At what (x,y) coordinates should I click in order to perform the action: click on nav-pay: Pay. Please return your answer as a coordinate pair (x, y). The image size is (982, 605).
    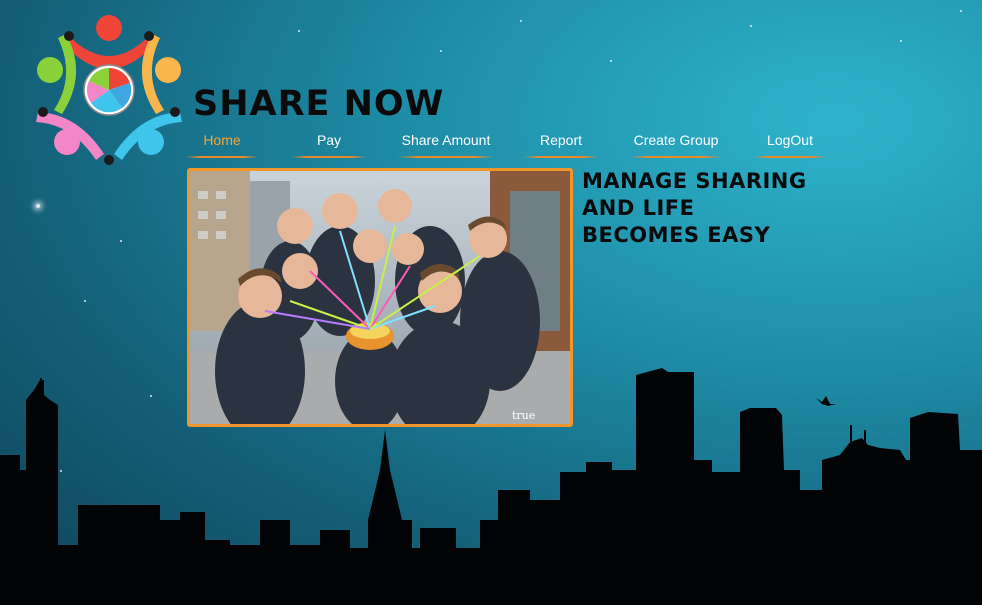
    Looking at the image, I should click on (329, 144).